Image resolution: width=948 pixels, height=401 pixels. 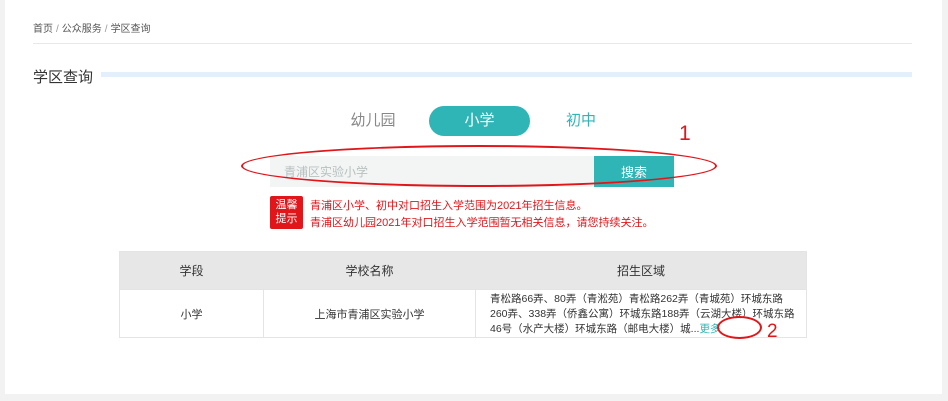 What do you see at coordinates (373, 121) in the screenshot?
I see `tab-kindergarten: 幼儿园` at bounding box center [373, 121].